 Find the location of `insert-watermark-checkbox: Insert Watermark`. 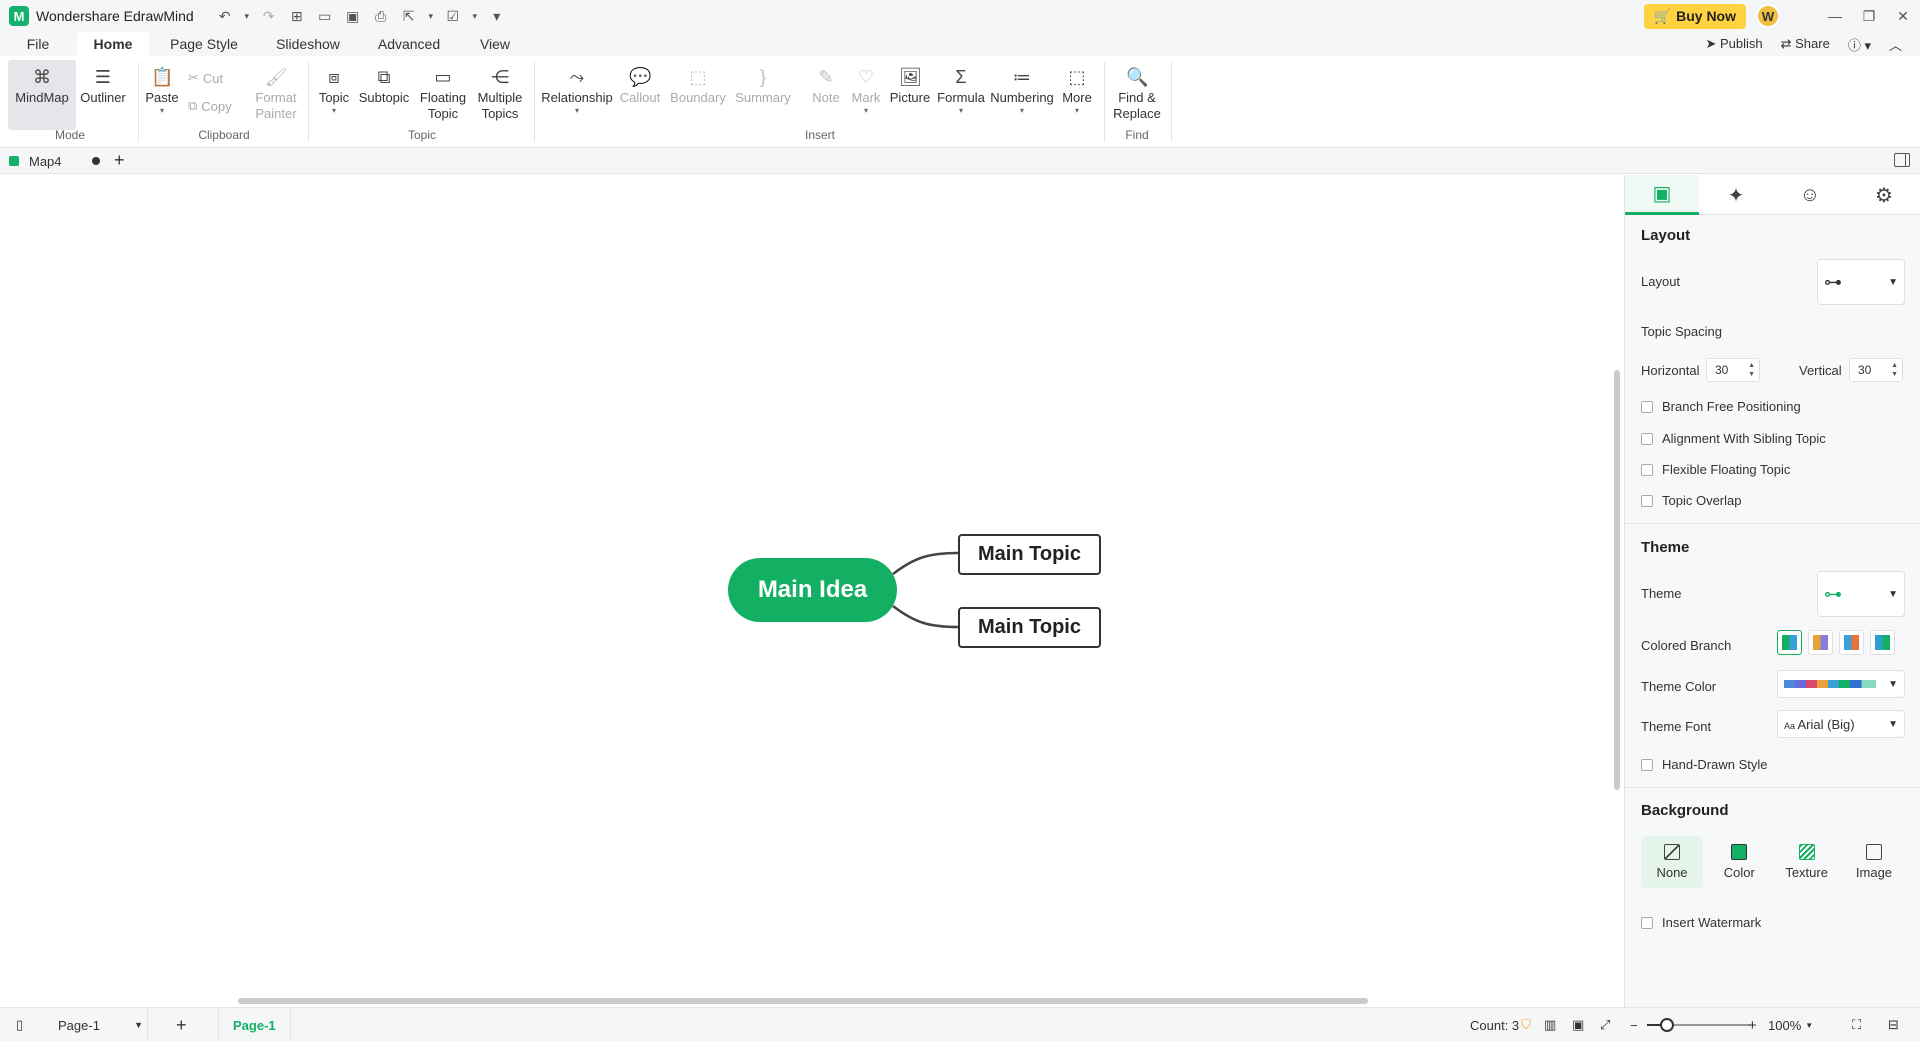

insert-watermark-checkbox: Insert Watermark is located at coordinates (1701, 922).